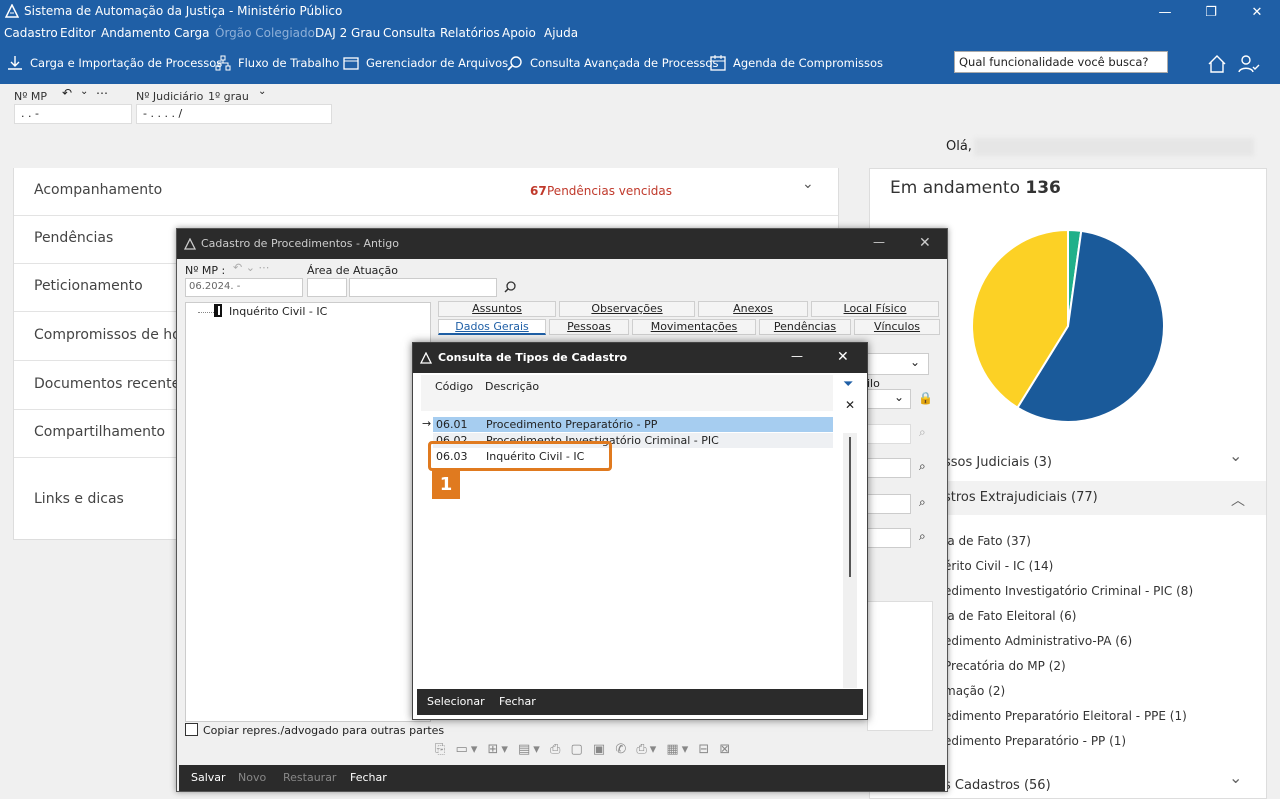 This screenshot has height=799, width=1280. What do you see at coordinates (1005, 666) in the screenshot?
I see `status-item: Precatória do MP (2)` at bounding box center [1005, 666].